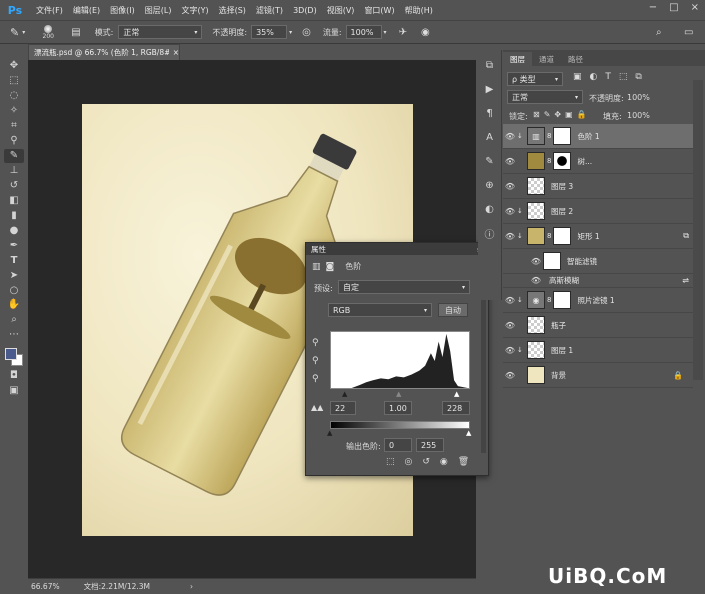  What do you see at coordinates (546, 59) in the screenshot?
I see `tab-channels: 通道` at bounding box center [546, 59].